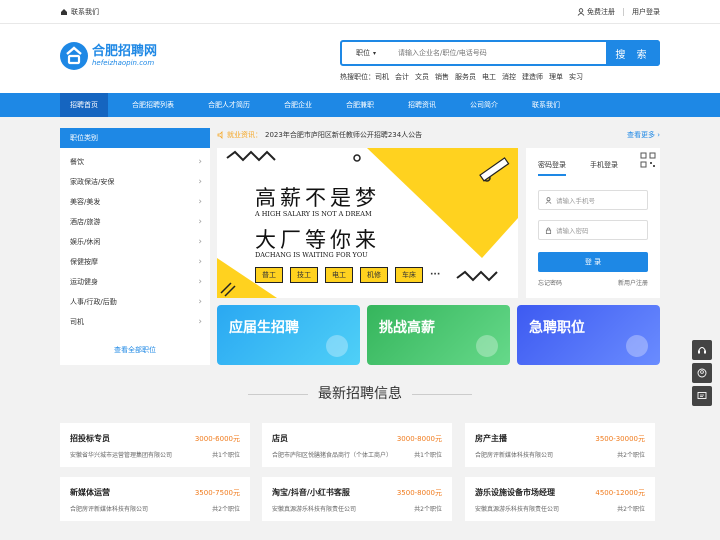 The width and height of the screenshot is (720, 540). What do you see at coordinates (135, 262) in the screenshot?
I see `category-item: 保健按摩 ›` at bounding box center [135, 262].